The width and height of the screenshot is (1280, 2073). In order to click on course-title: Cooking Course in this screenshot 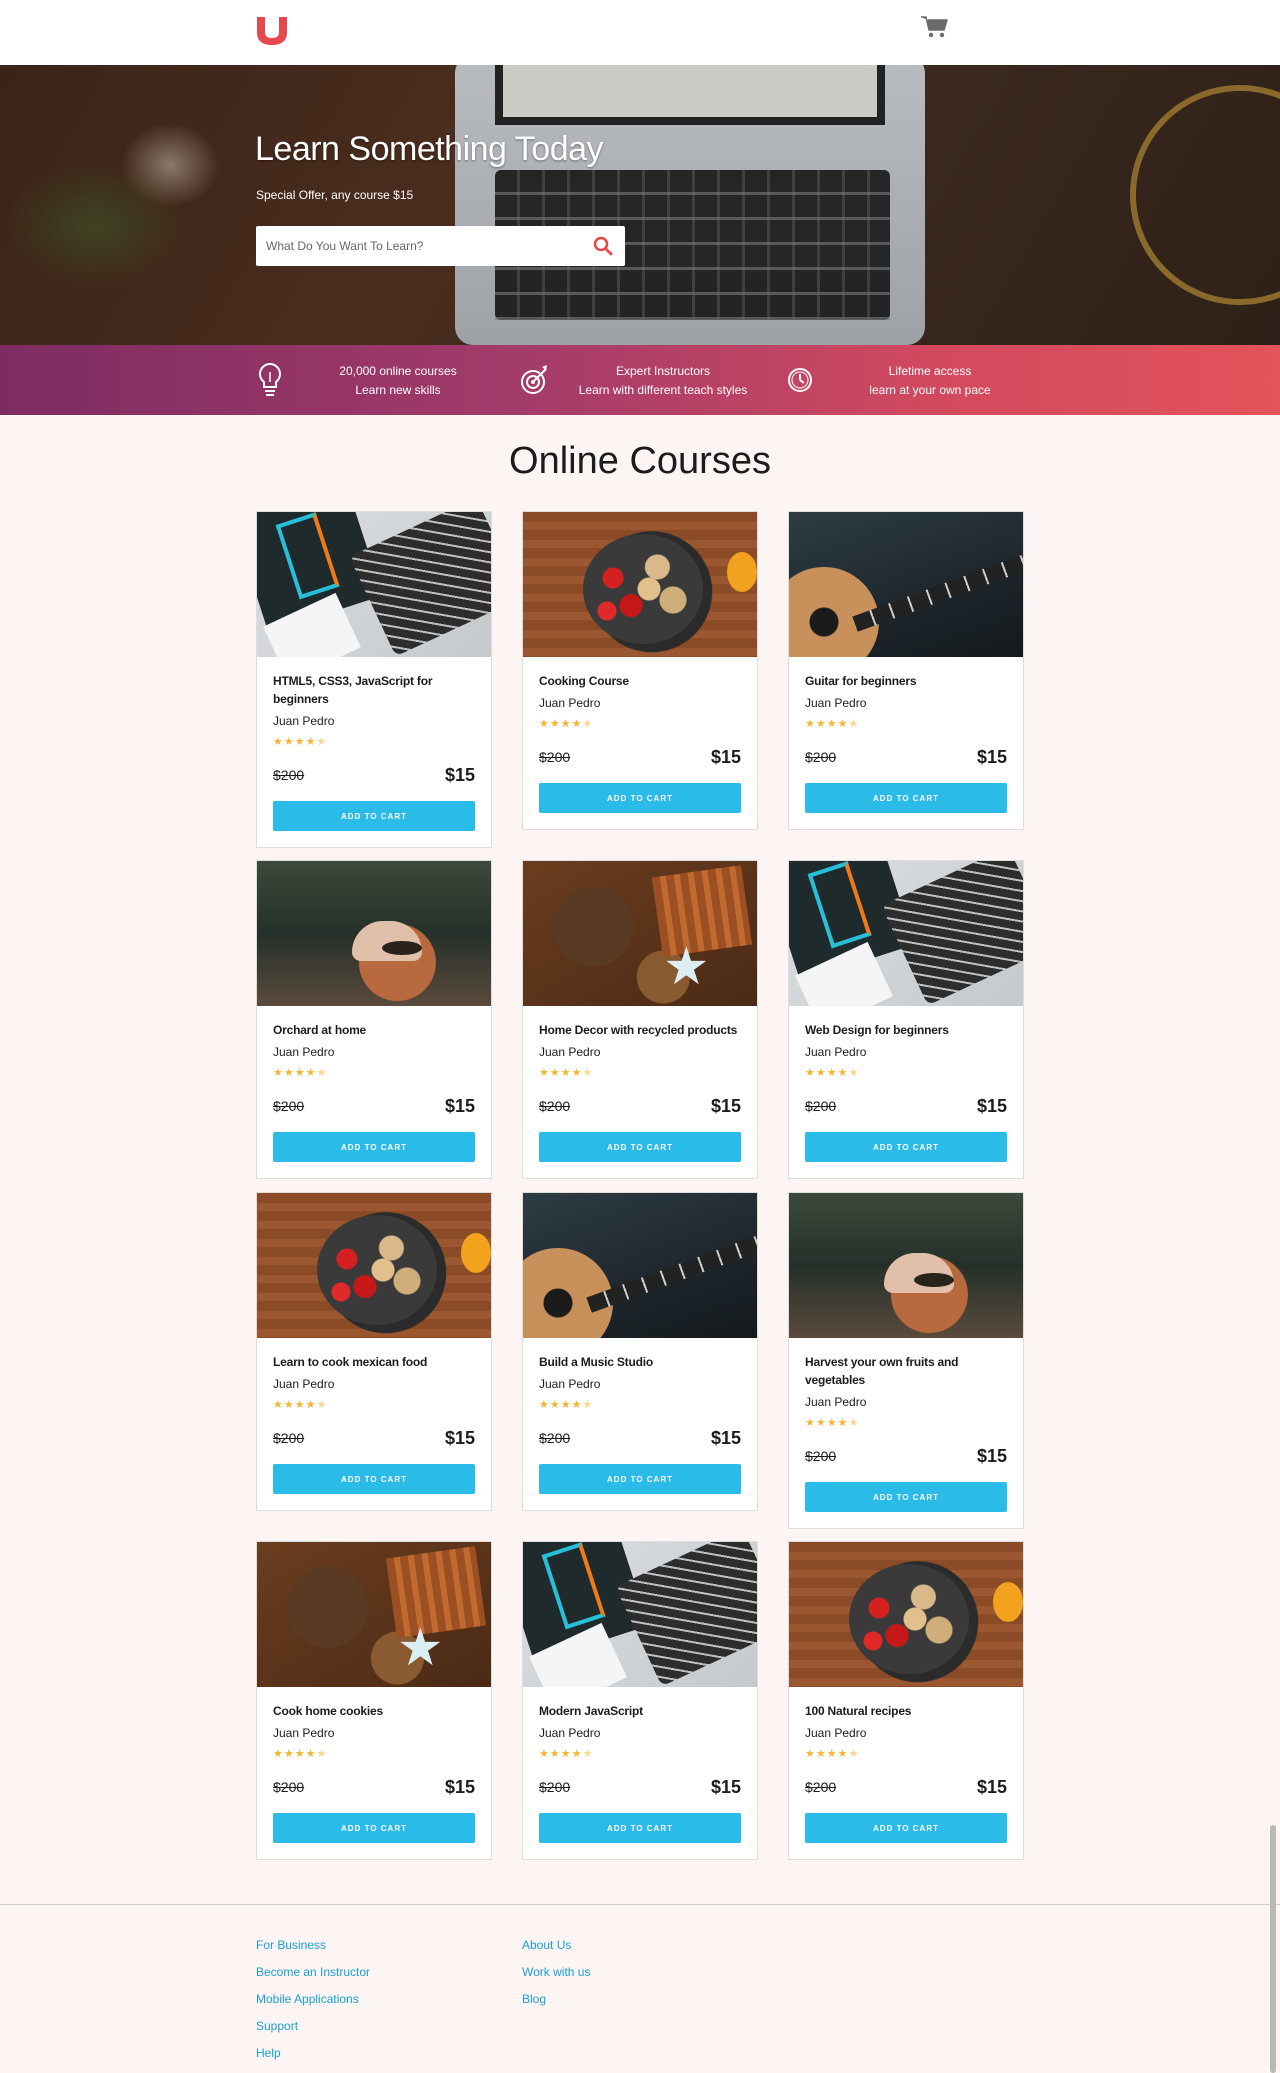, I will do `click(640, 681)`.